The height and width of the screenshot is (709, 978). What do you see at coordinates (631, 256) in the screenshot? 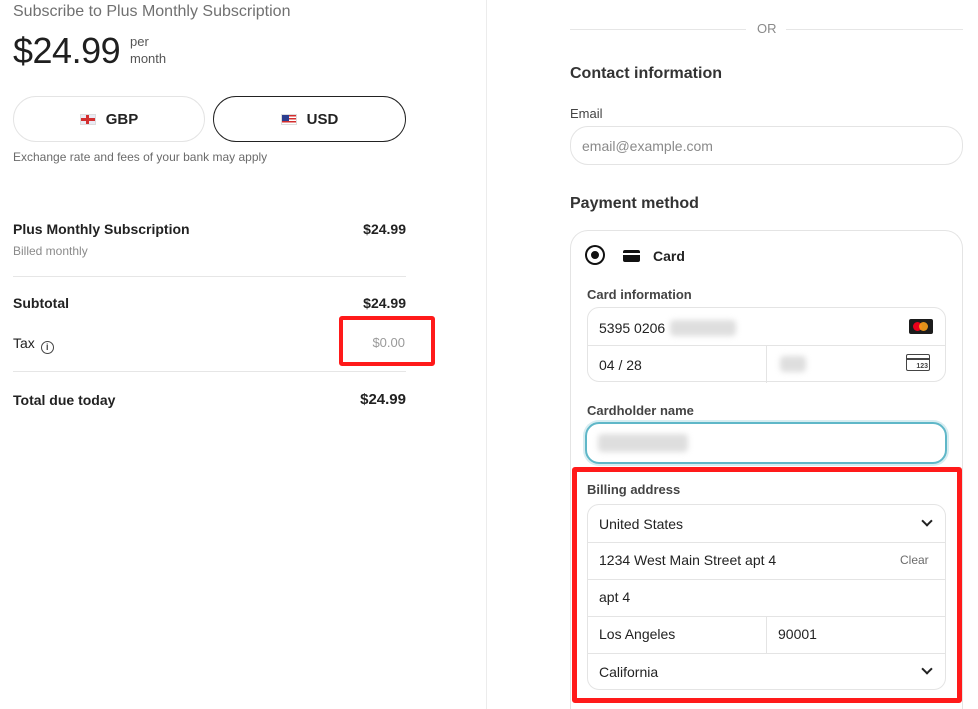
I see `credit-card-icon` at bounding box center [631, 256].